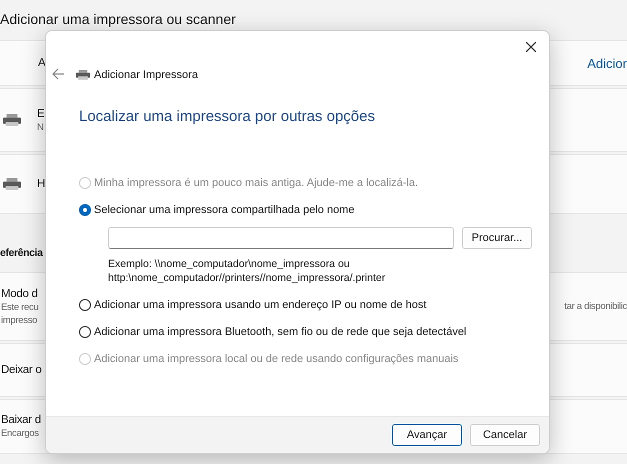  I want to click on card-title: A, so click(42, 63).